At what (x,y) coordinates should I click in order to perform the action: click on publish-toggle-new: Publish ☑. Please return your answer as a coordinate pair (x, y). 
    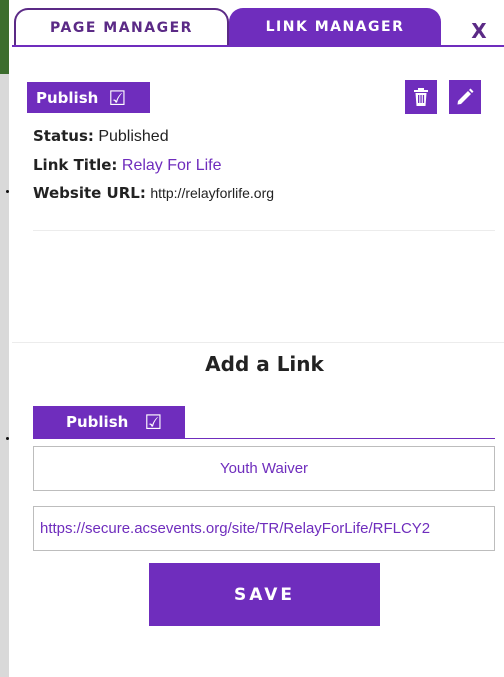
    Looking at the image, I should click on (109, 422).